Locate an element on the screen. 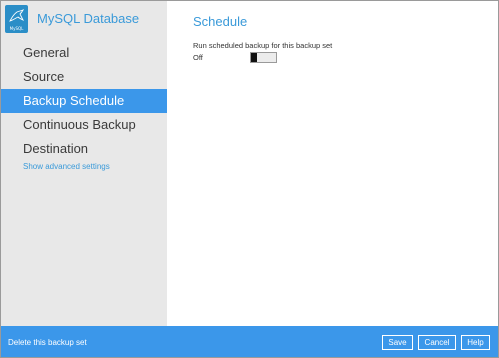 Image resolution: width=499 pixels, height=358 pixels. section-title: Schedule is located at coordinates (220, 21).